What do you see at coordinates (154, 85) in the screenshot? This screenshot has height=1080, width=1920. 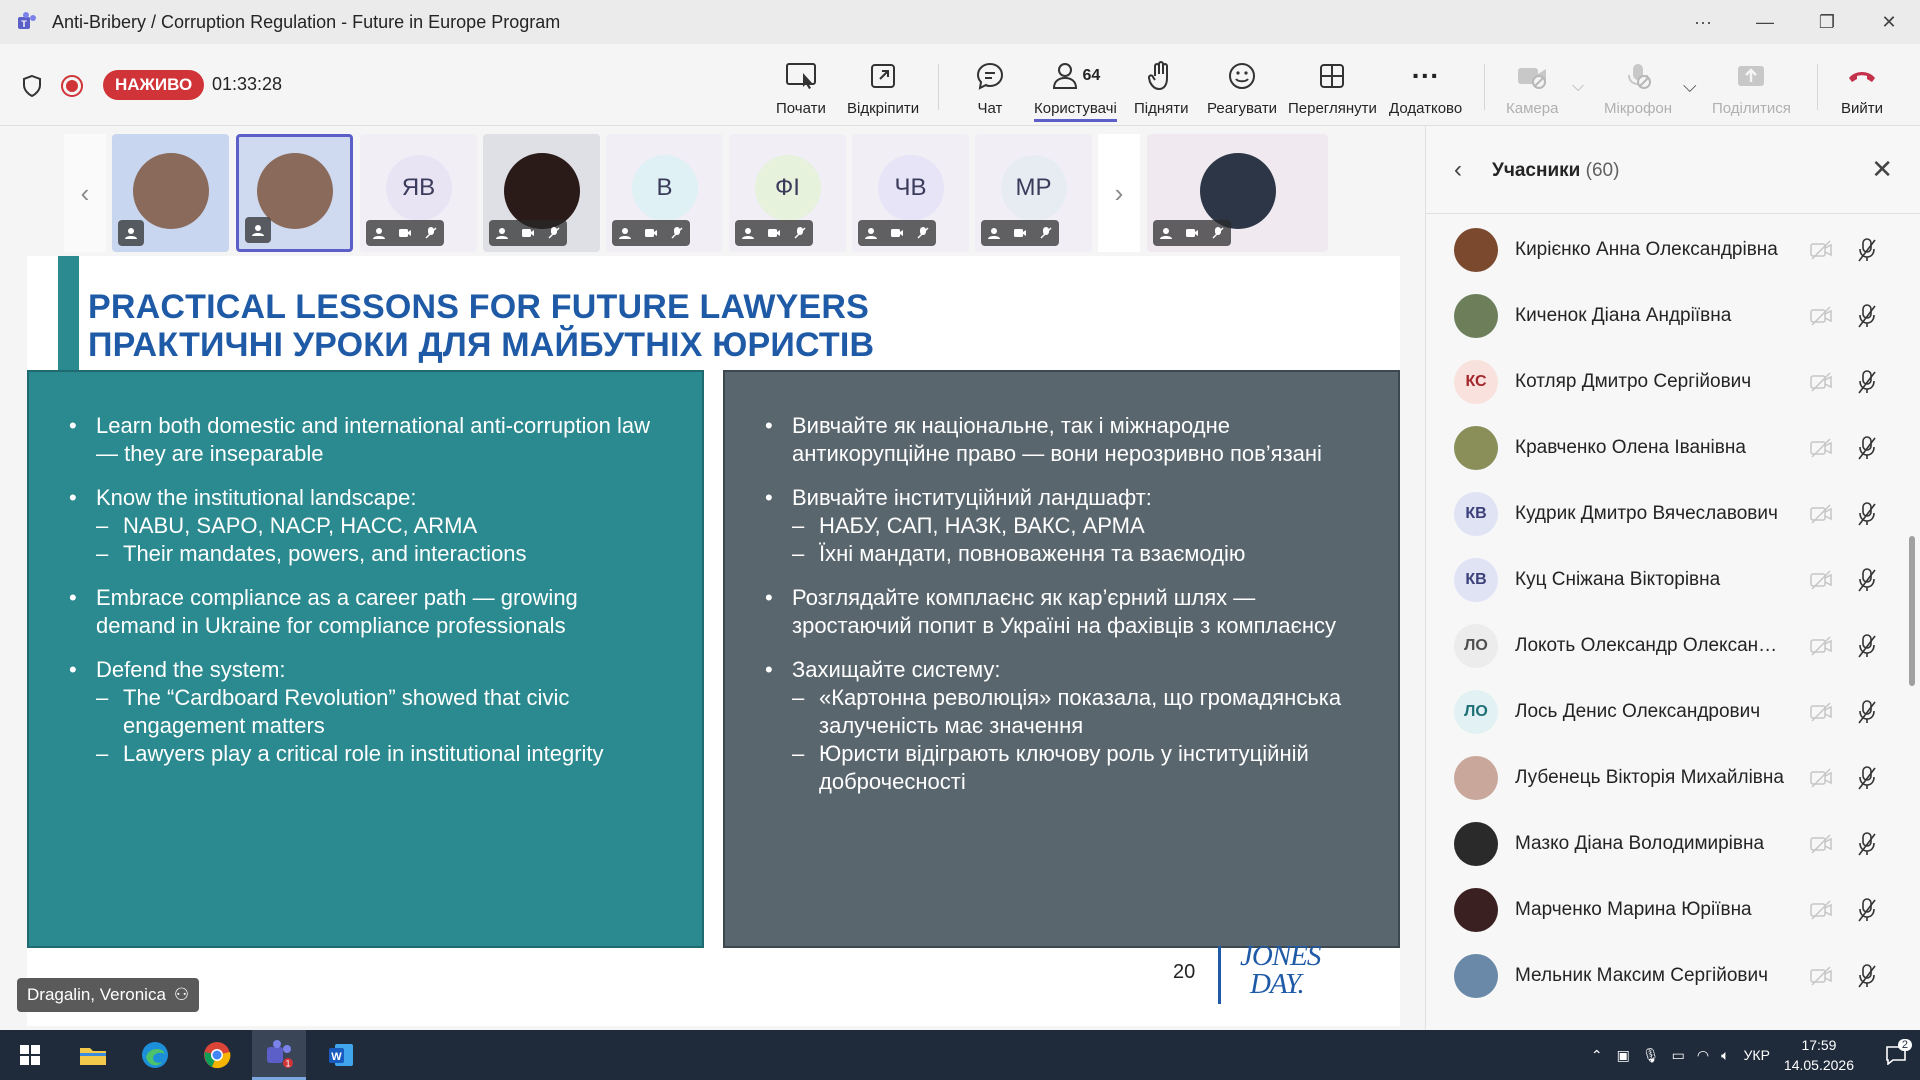 I see `live-badge: НАЖИВО` at bounding box center [154, 85].